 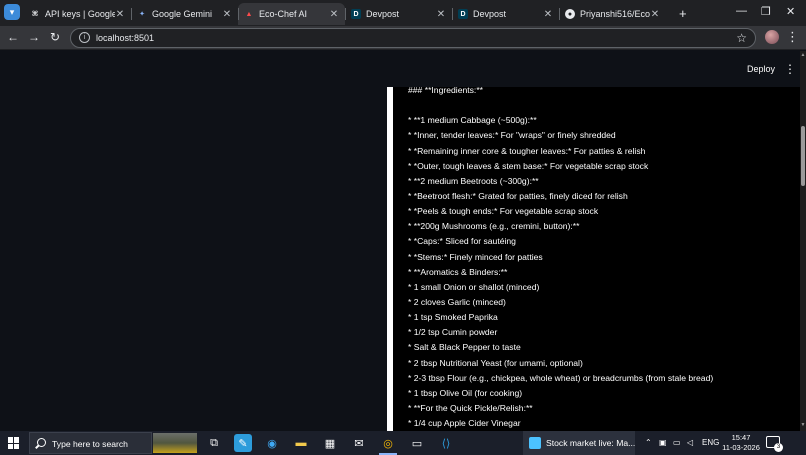 What do you see at coordinates (474, 286) in the screenshot?
I see `recipe-line: * 1 small Onion or shallot (minced)` at bounding box center [474, 286].